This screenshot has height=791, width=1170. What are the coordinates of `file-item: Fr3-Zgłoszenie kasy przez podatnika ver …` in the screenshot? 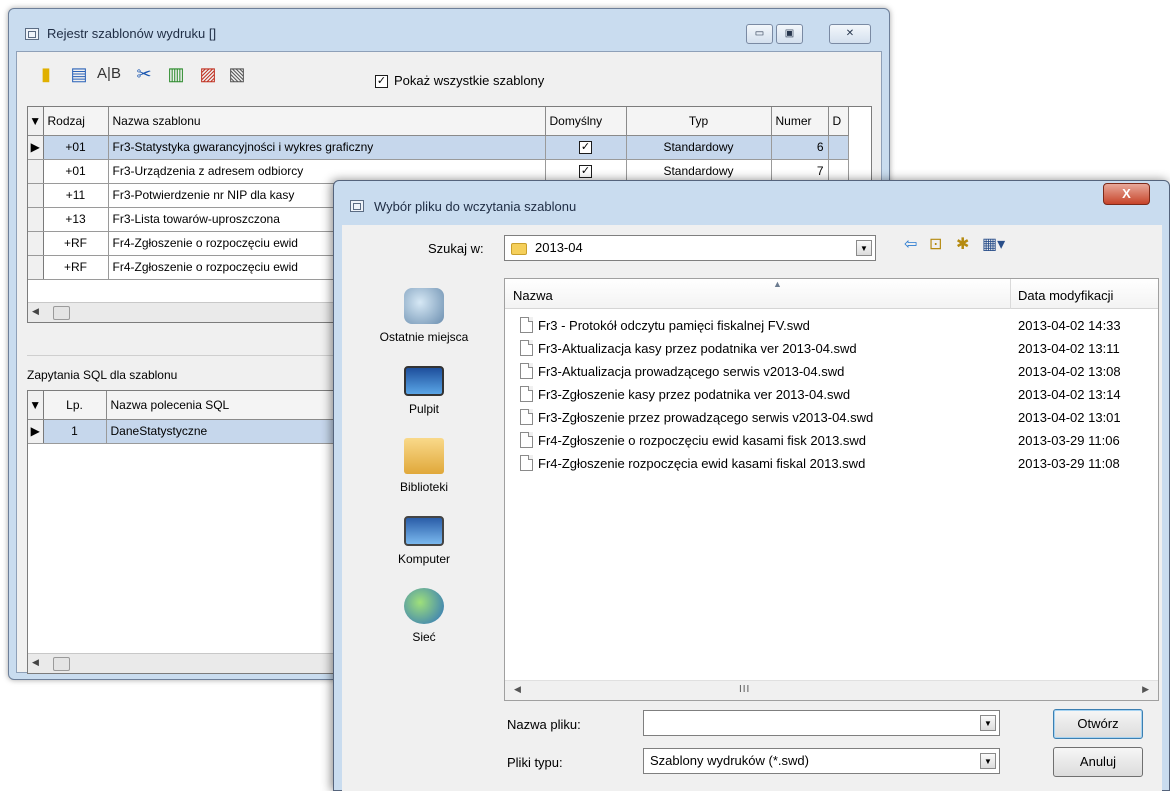 It's located at (831, 394).